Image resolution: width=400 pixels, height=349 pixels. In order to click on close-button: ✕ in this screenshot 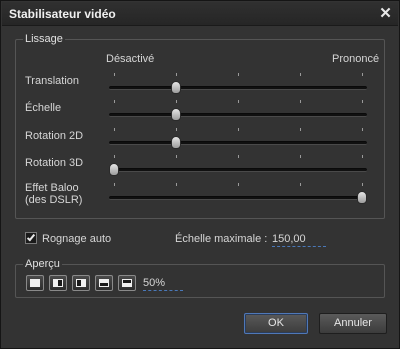, I will do `click(385, 13)`.